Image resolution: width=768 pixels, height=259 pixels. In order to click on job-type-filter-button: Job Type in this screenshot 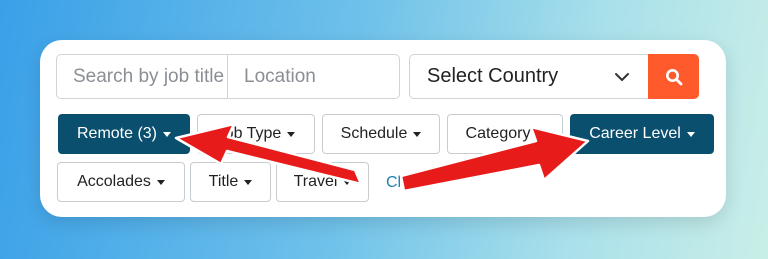, I will do `click(256, 134)`.